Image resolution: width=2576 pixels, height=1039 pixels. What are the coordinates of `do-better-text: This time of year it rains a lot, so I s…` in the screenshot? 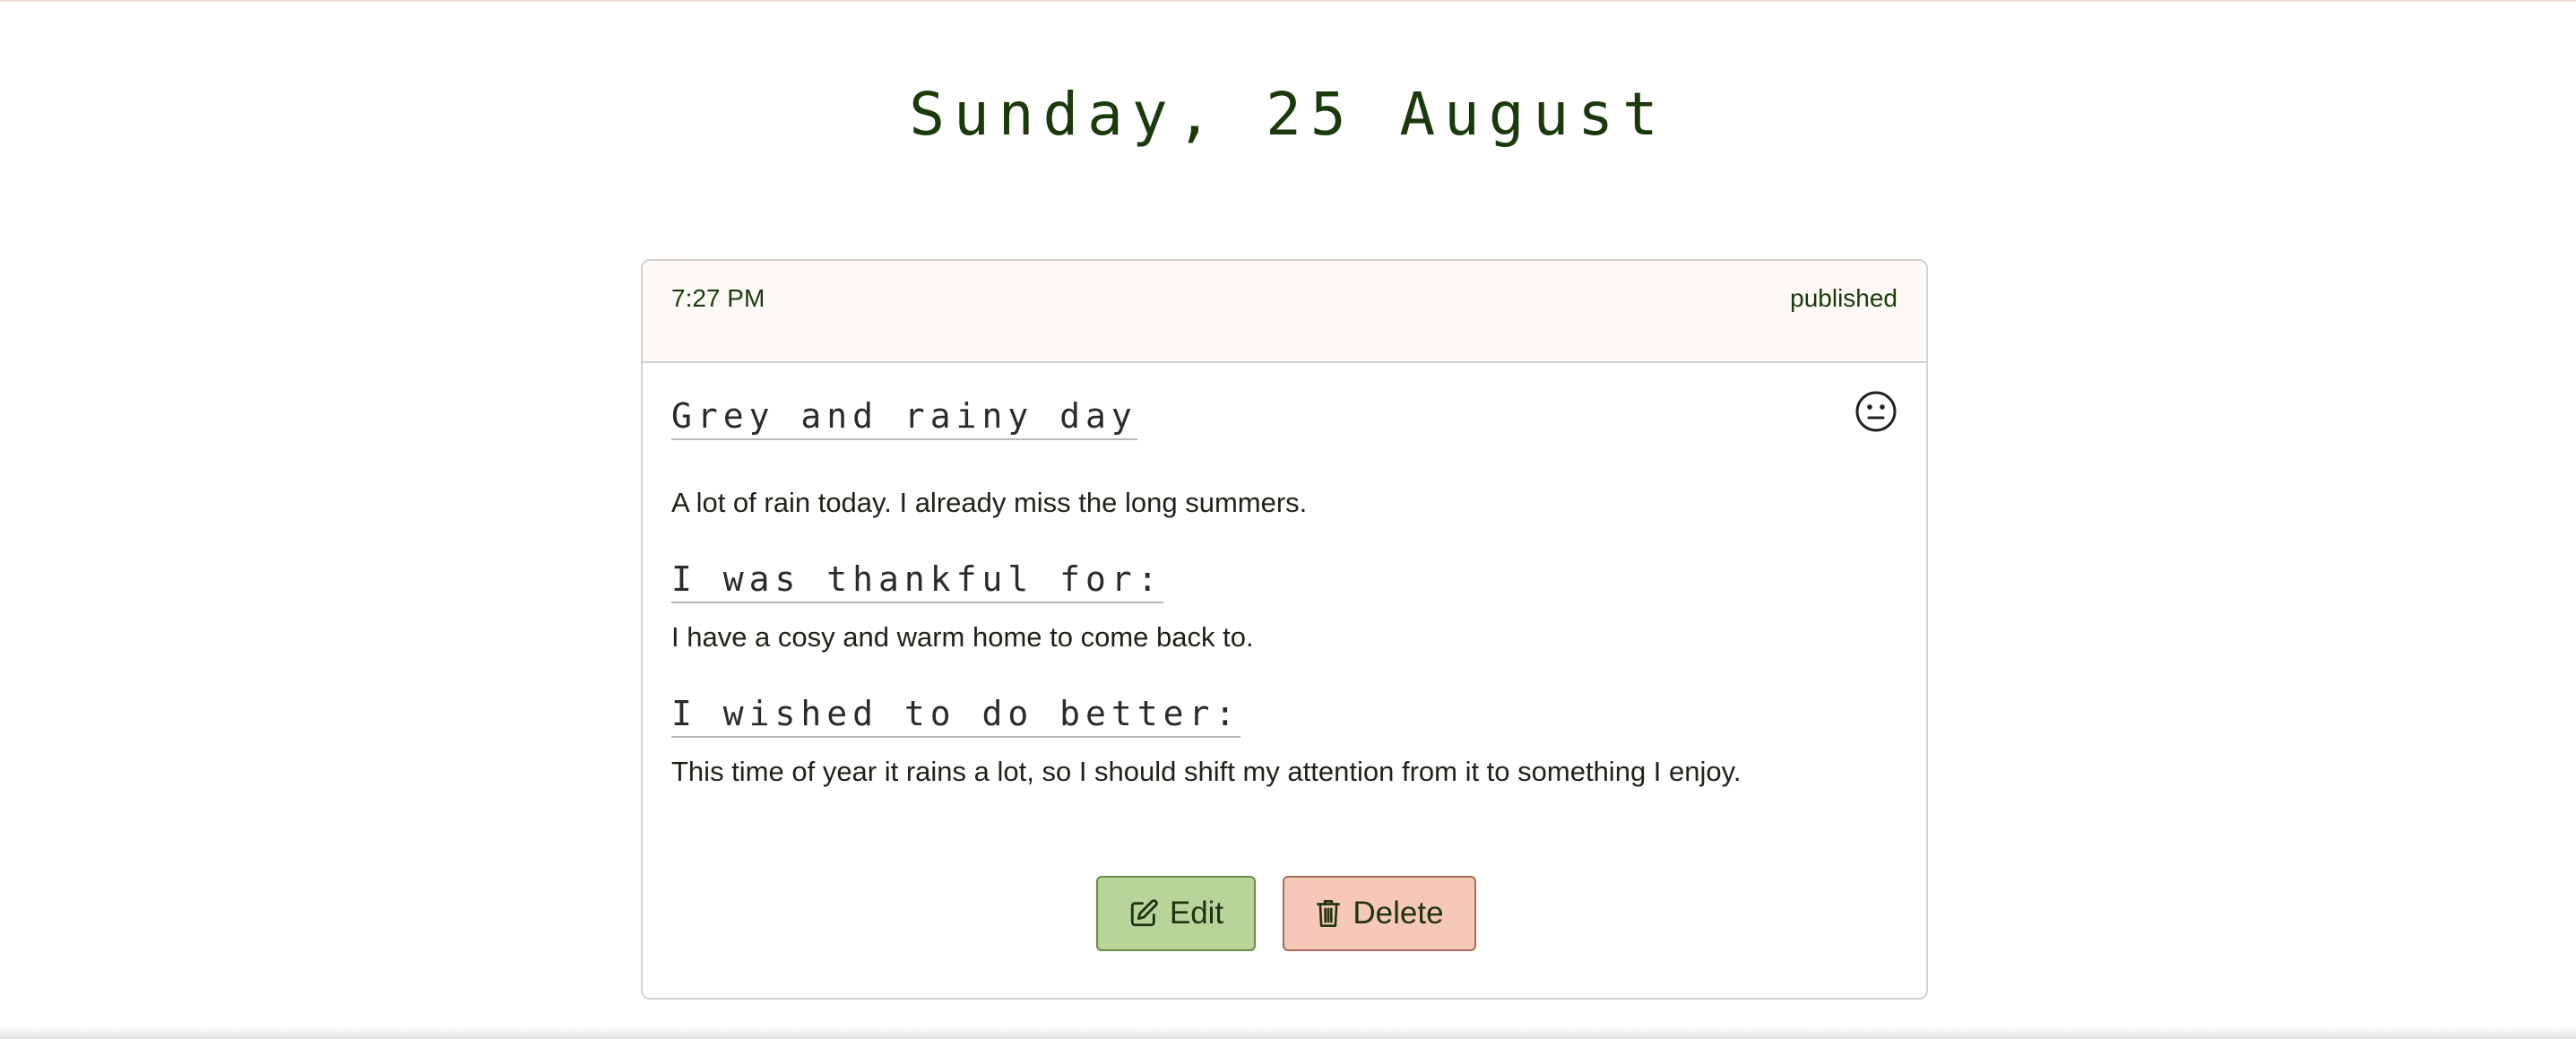 It's located at (1206, 771).